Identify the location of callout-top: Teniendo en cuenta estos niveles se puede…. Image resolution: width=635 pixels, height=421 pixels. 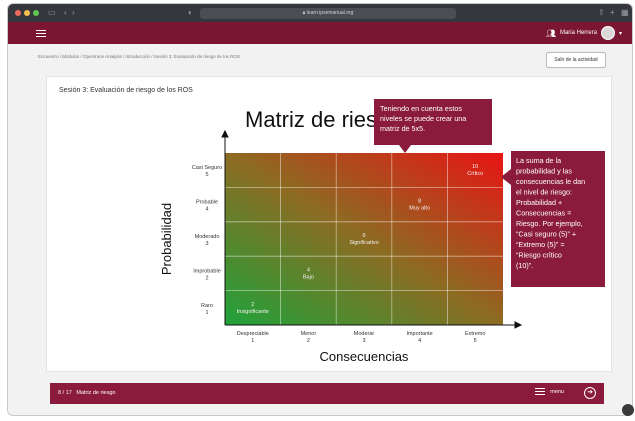
(433, 126).